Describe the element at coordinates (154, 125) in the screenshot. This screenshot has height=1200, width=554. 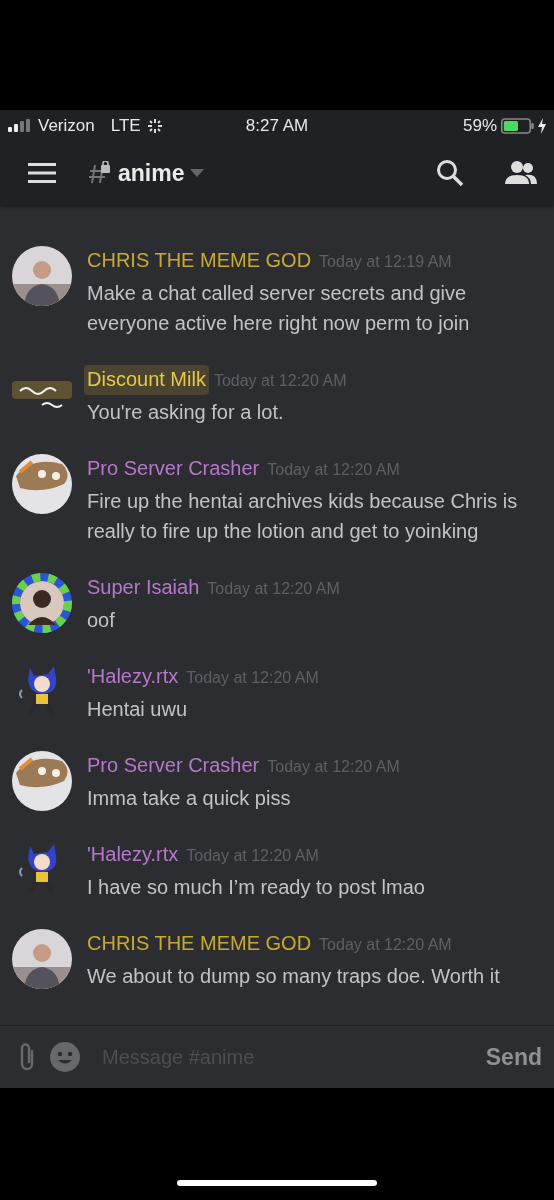
I see `loading-icon` at that location.